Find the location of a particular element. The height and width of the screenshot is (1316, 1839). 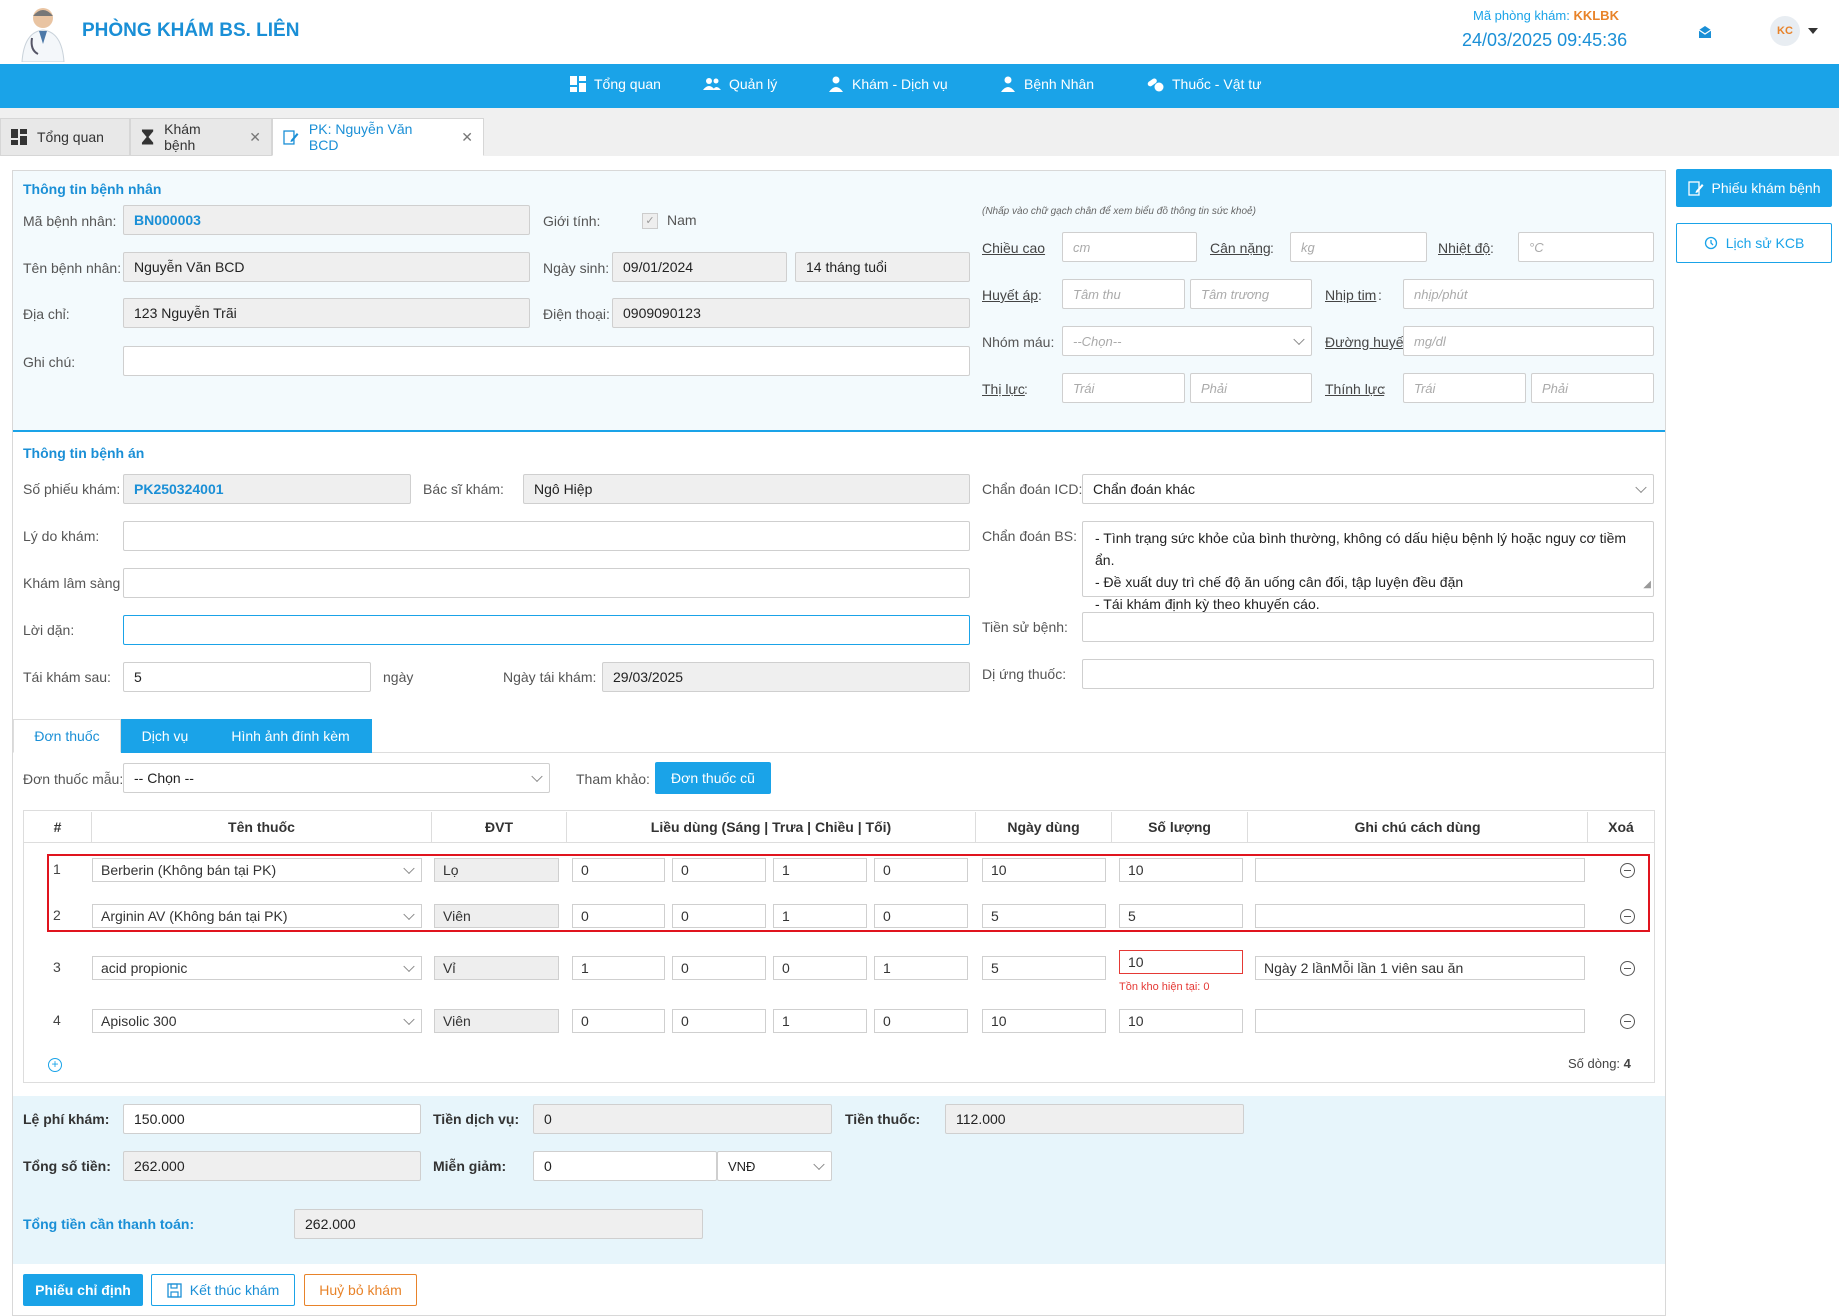

nav-medicine: Thuốc - Vật tư is located at coordinates (1204, 84).